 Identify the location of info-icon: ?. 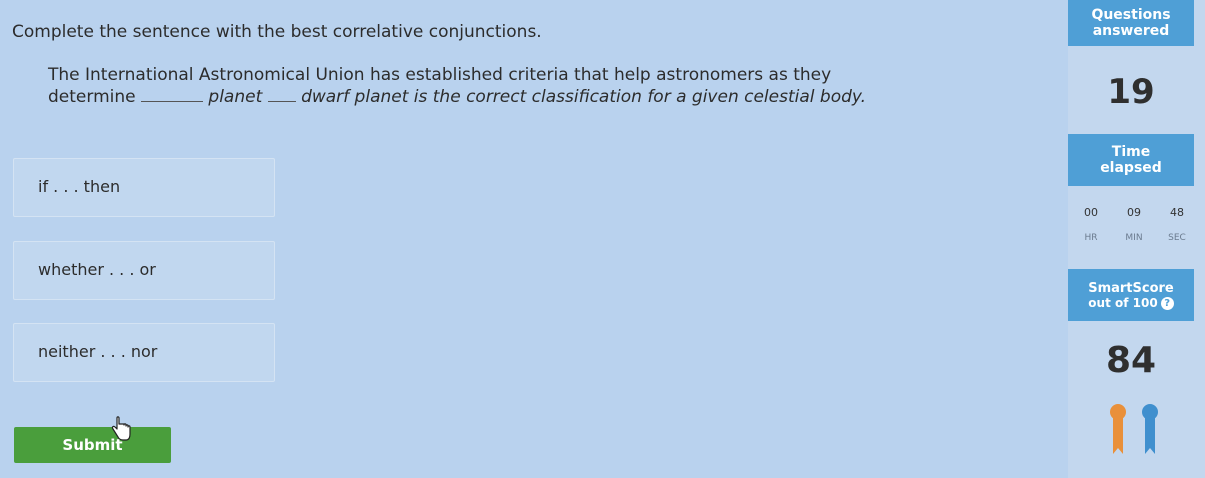
(1167, 303).